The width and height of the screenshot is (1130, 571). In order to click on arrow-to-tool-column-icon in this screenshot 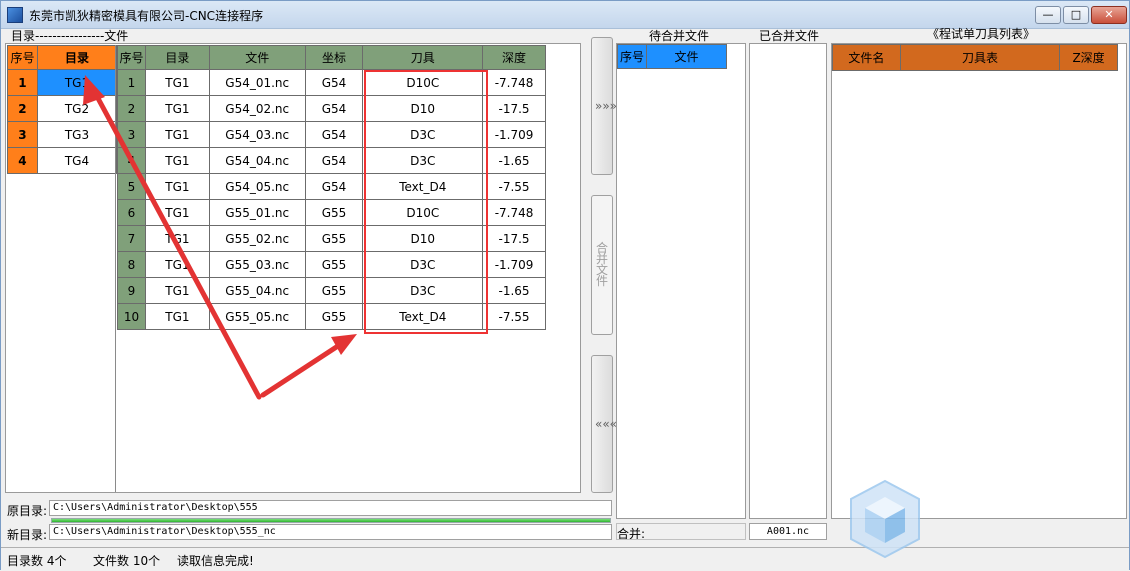, I will do `click(308, 366)`.